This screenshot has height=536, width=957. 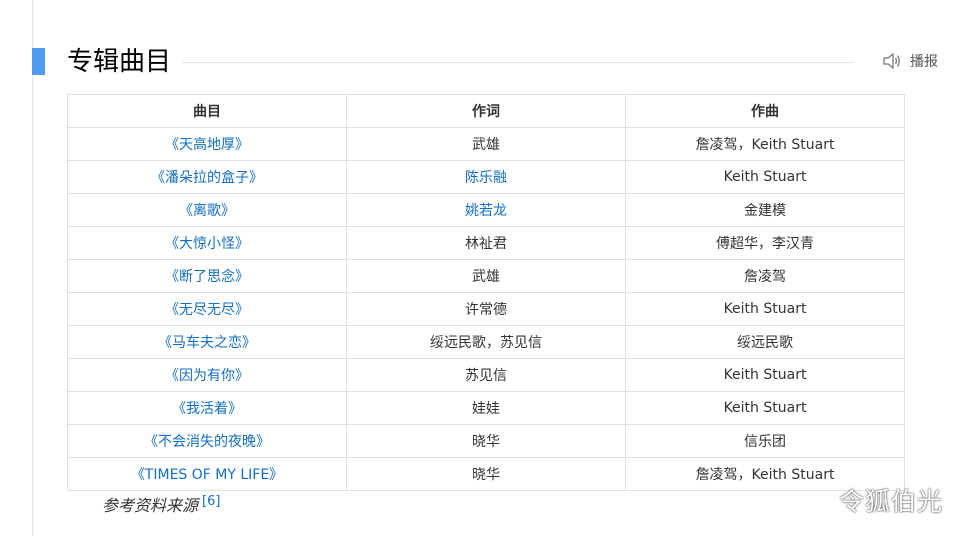 I want to click on composer-cell: 金建模, so click(x=765, y=210).